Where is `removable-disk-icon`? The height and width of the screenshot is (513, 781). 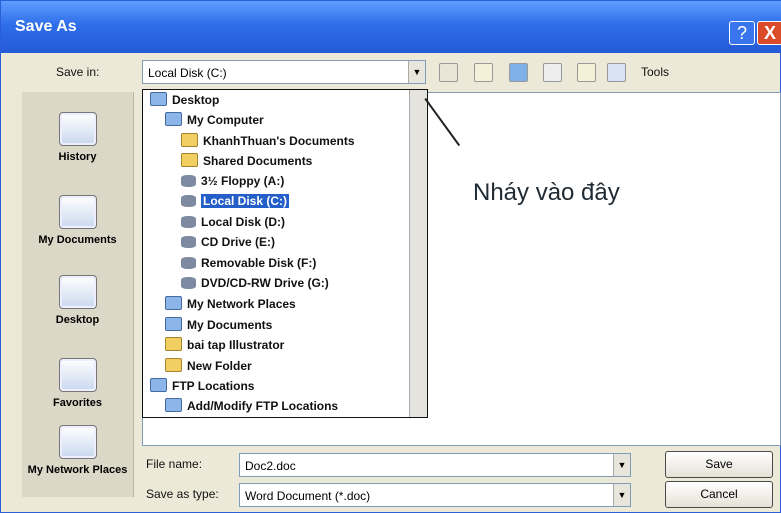
removable-disk-icon is located at coordinates (188, 263).